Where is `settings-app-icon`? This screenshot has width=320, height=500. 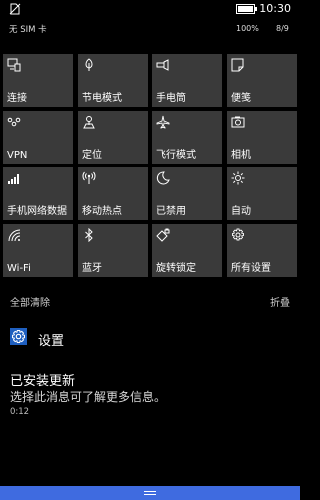
settings-app-icon is located at coordinates (18, 336).